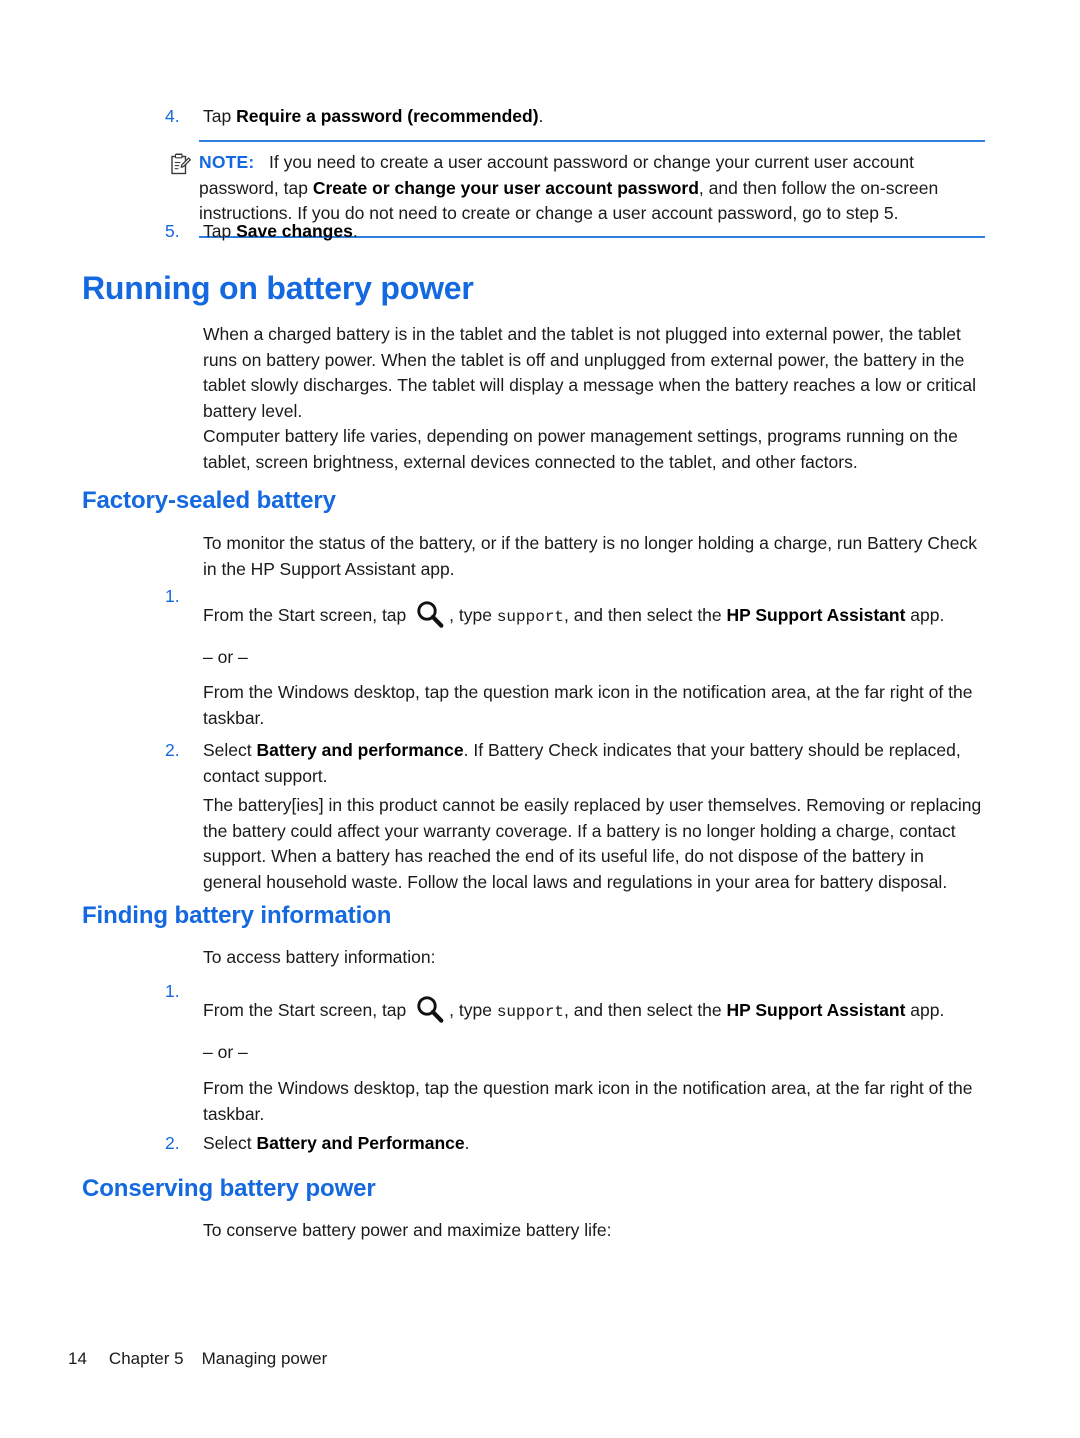 This screenshot has width=1080, height=1438. I want to click on finding-step2-bold: Battery and Performance, so click(360, 1143).